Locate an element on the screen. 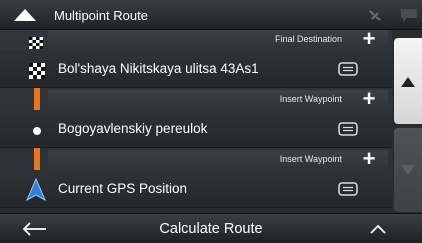 Image resolution: width=422 pixels, height=243 pixels. waypoint-row-origin: Current GPS Position is located at coordinates (196, 189).